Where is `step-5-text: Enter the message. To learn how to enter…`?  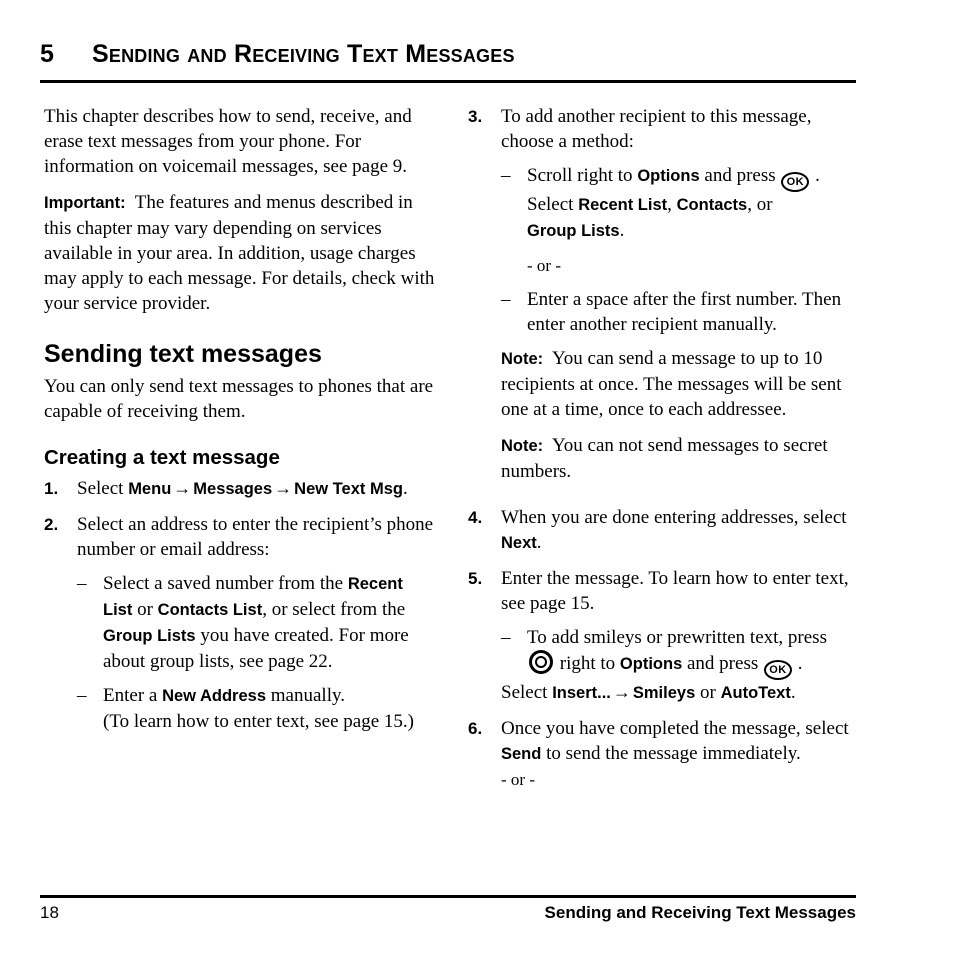 step-5-text: Enter the message. To learn how to enter… is located at coordinates (675, 591).